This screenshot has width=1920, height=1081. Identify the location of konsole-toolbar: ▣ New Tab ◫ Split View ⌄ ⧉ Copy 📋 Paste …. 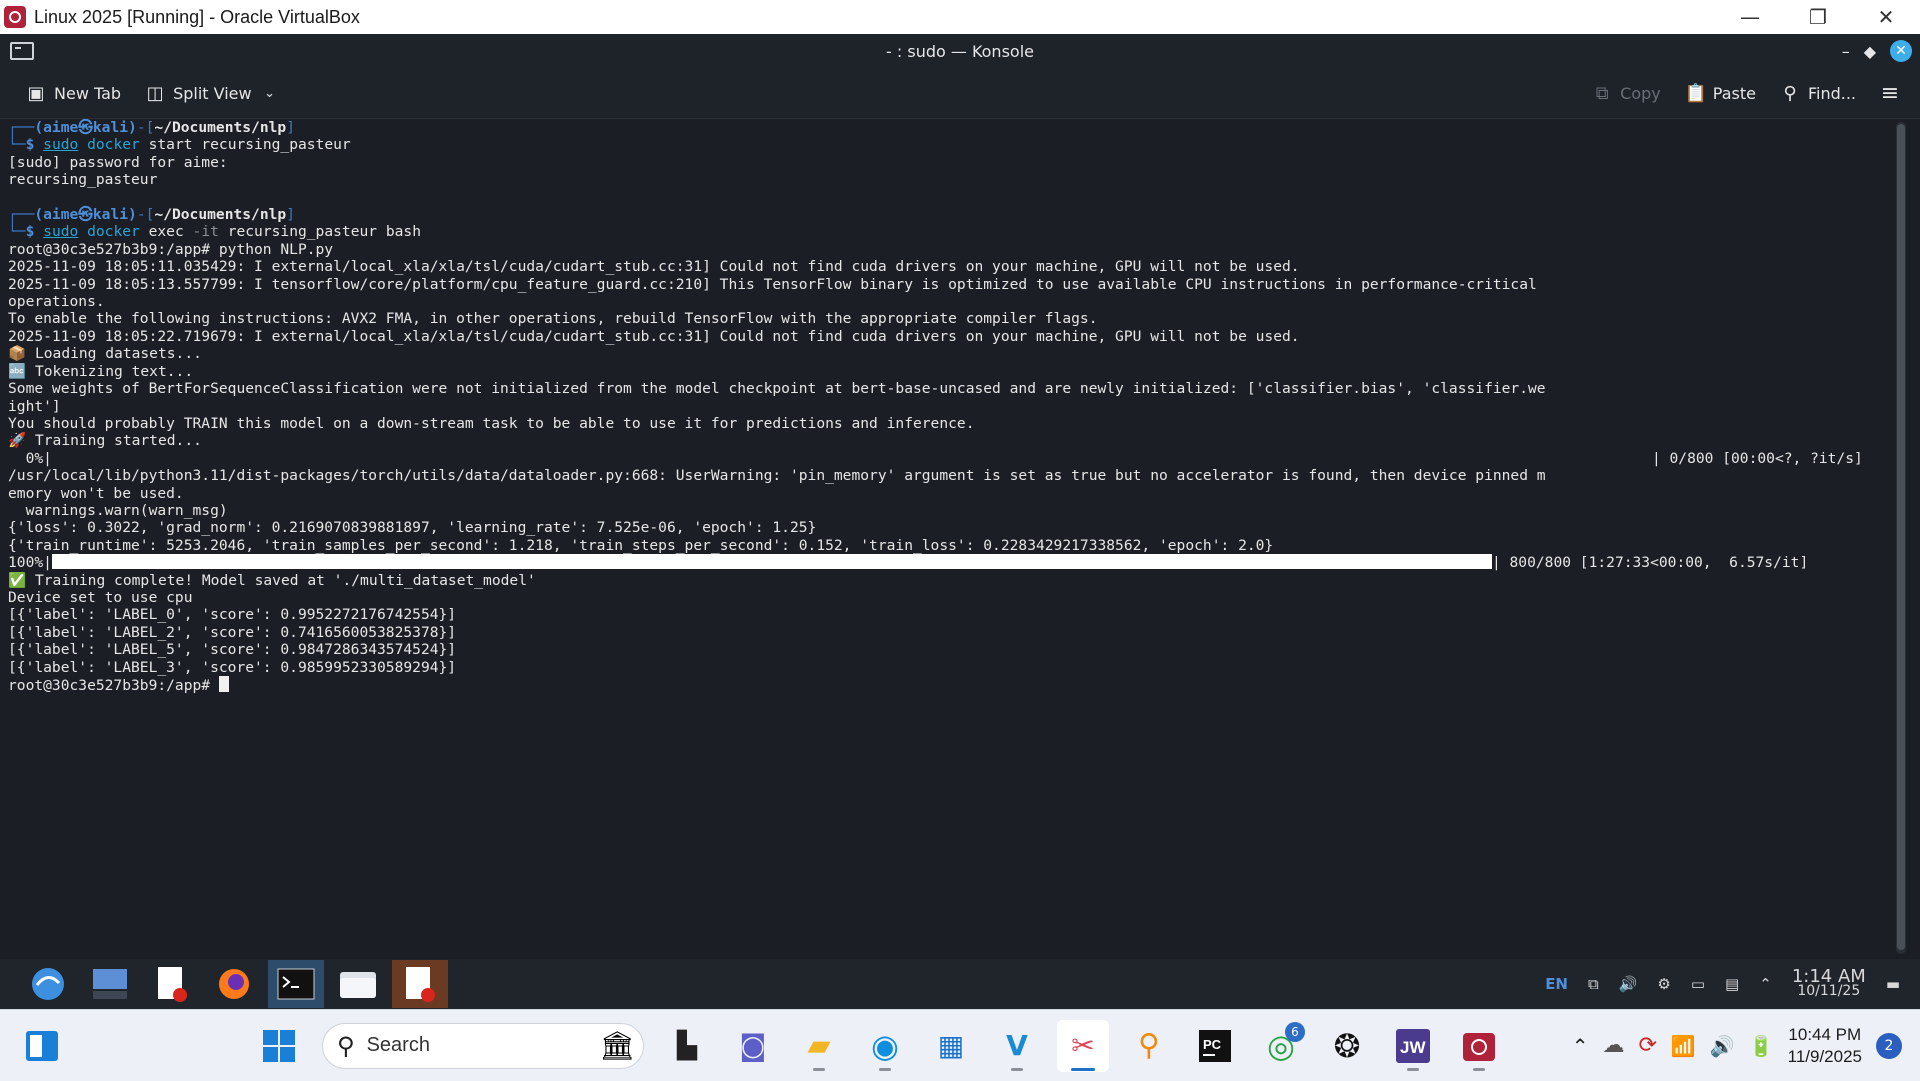
(960, 93).